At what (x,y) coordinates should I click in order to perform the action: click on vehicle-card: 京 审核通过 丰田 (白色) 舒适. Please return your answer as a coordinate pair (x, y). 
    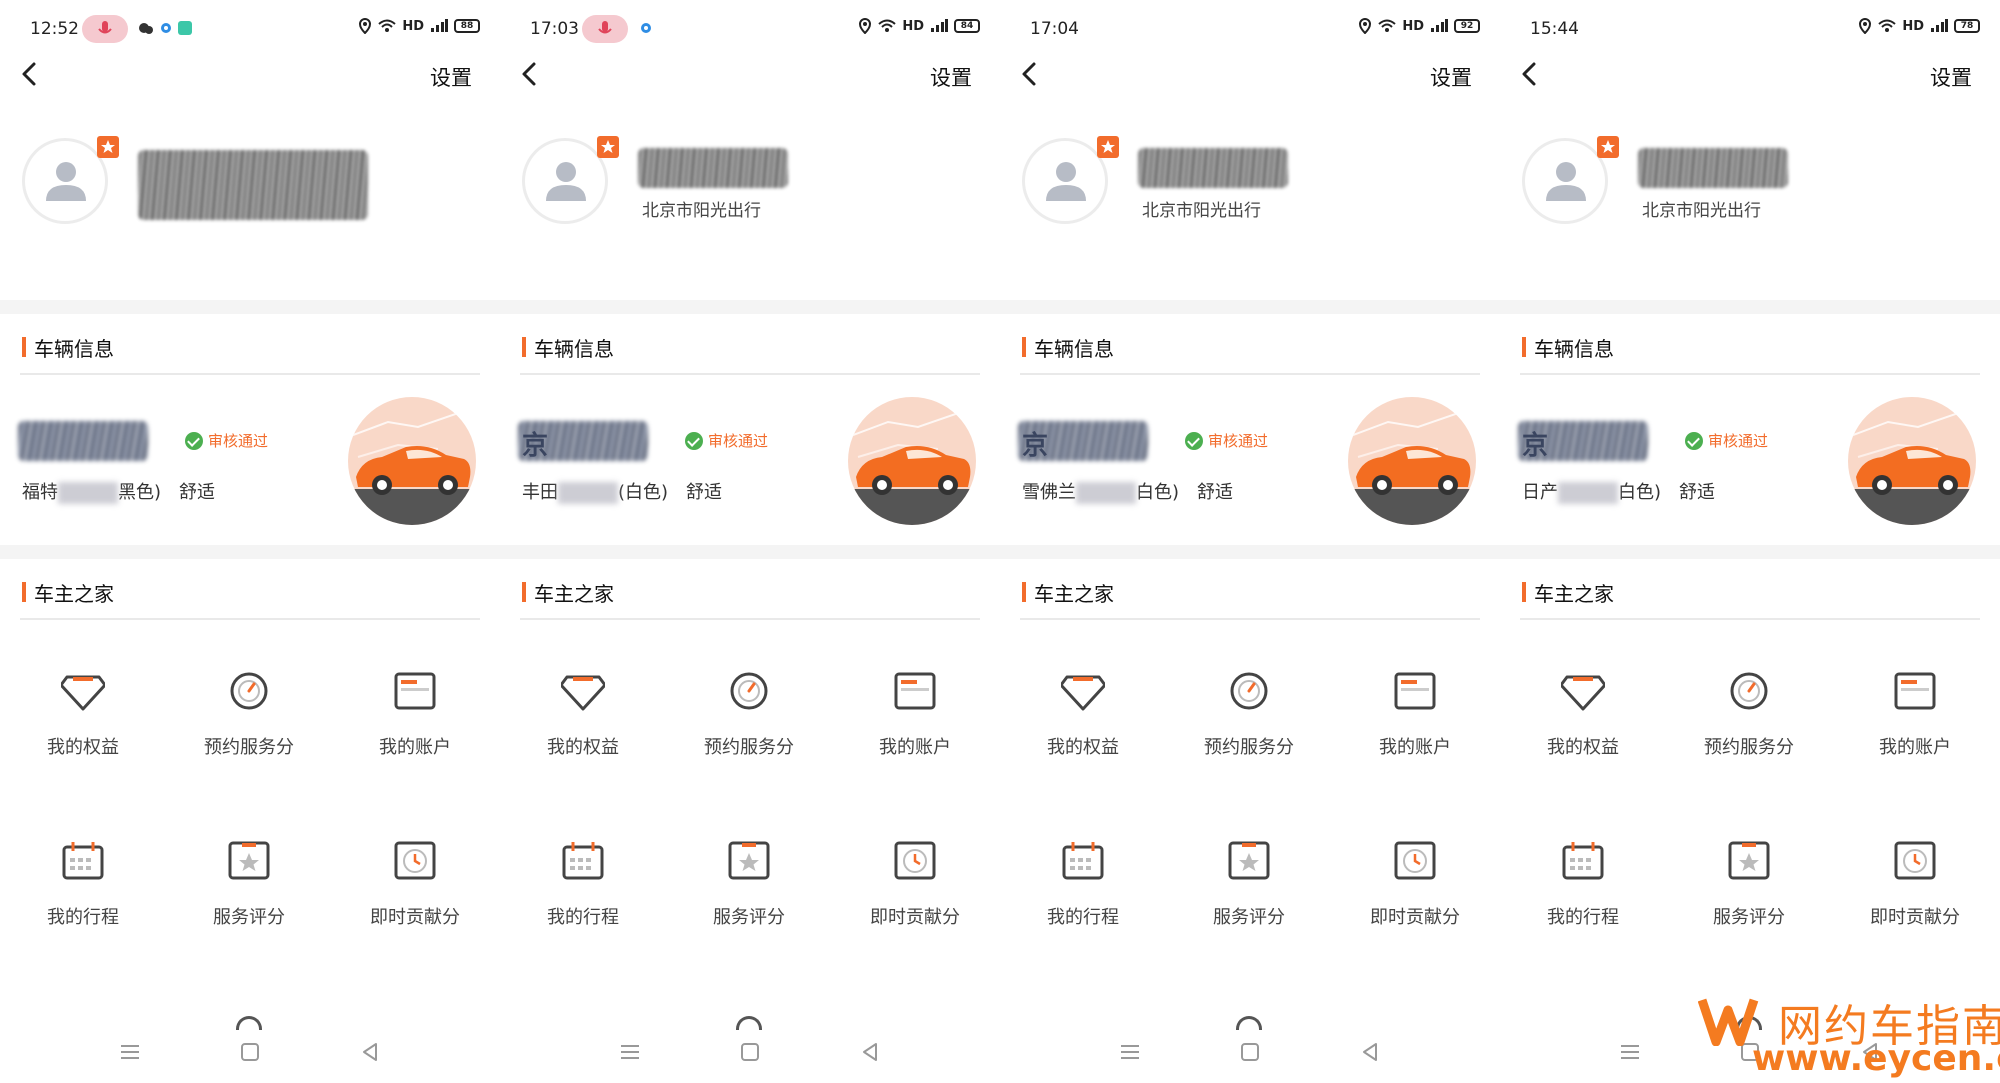
    Looking at the image, I should click on (750, 460).